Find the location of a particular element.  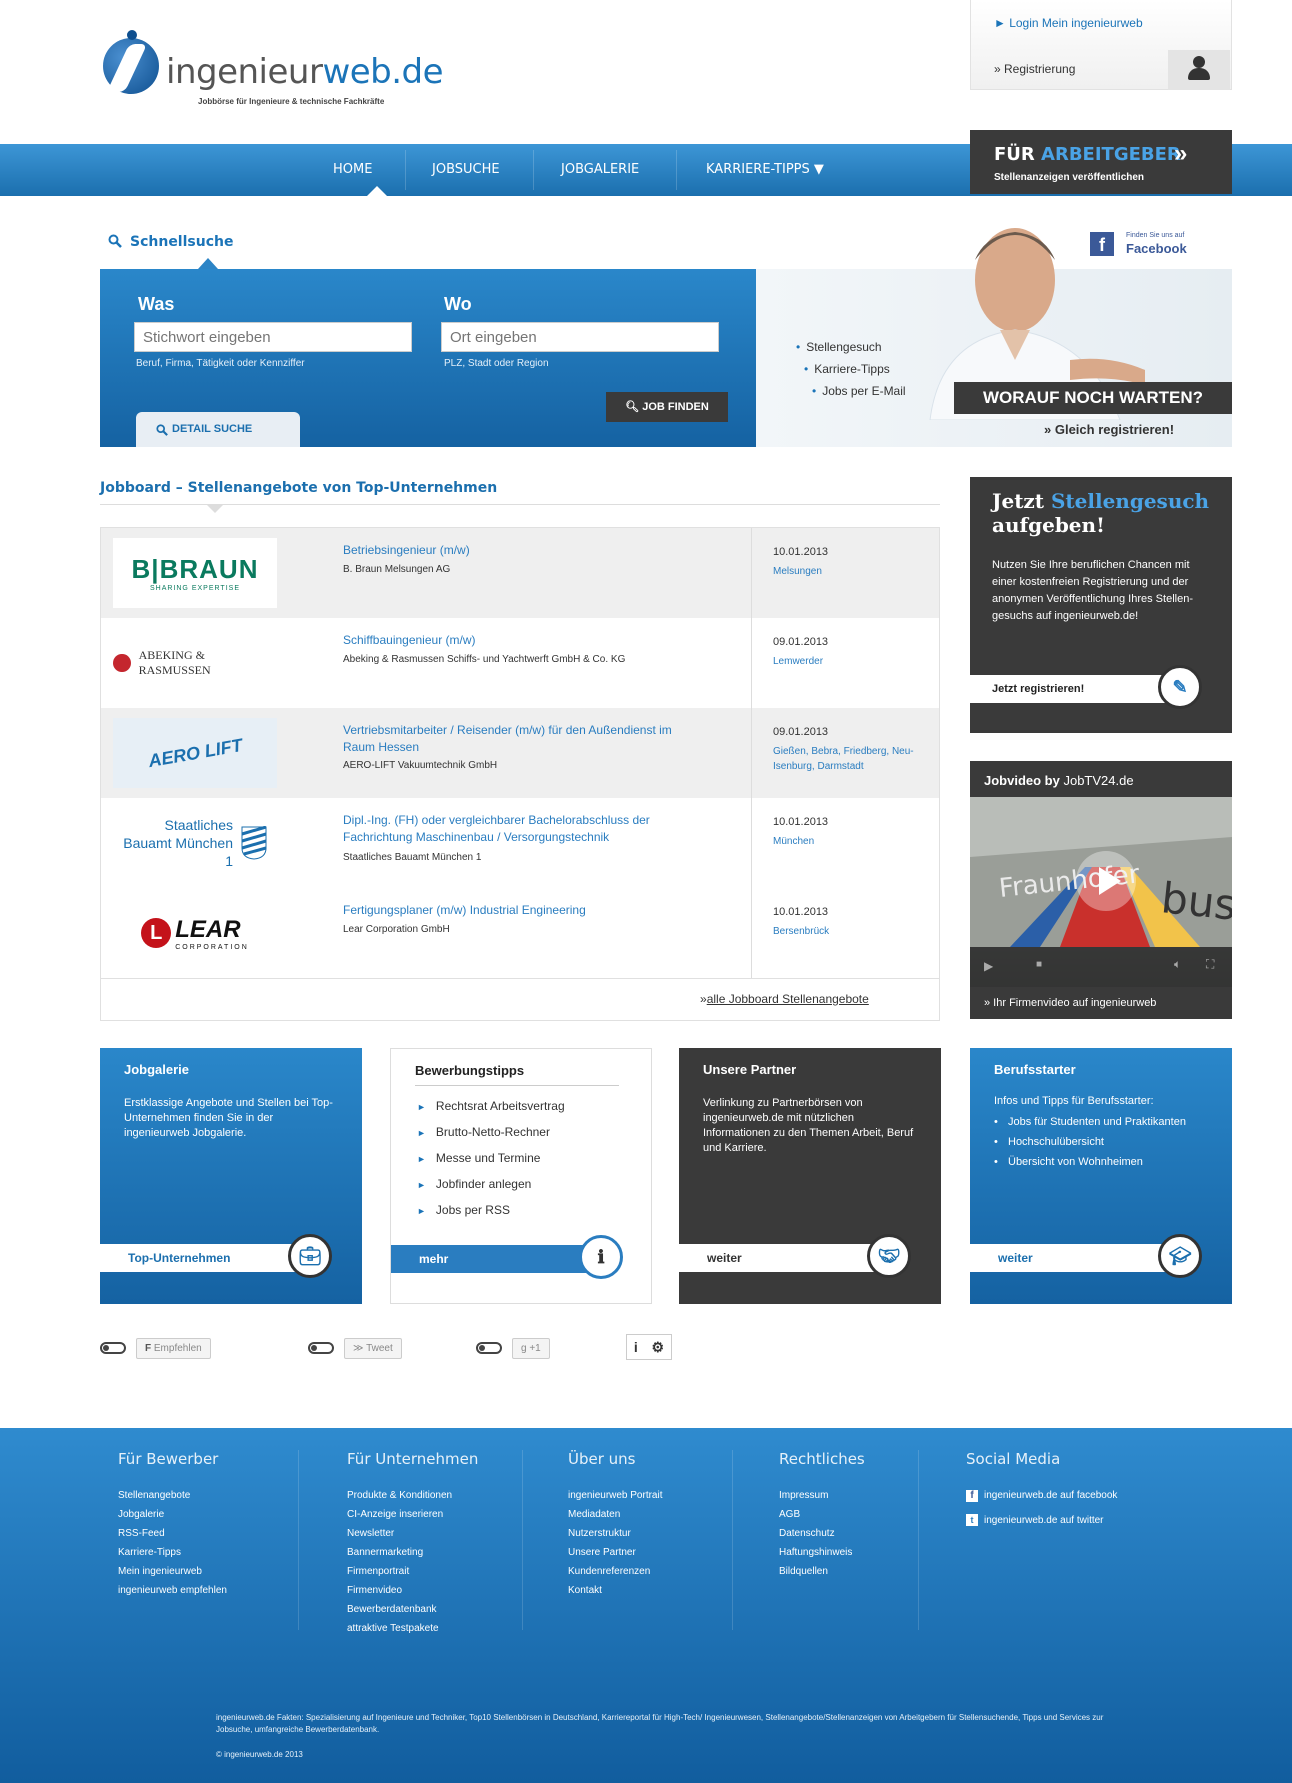

info-icon: i is located at coordinates (636, 1347).